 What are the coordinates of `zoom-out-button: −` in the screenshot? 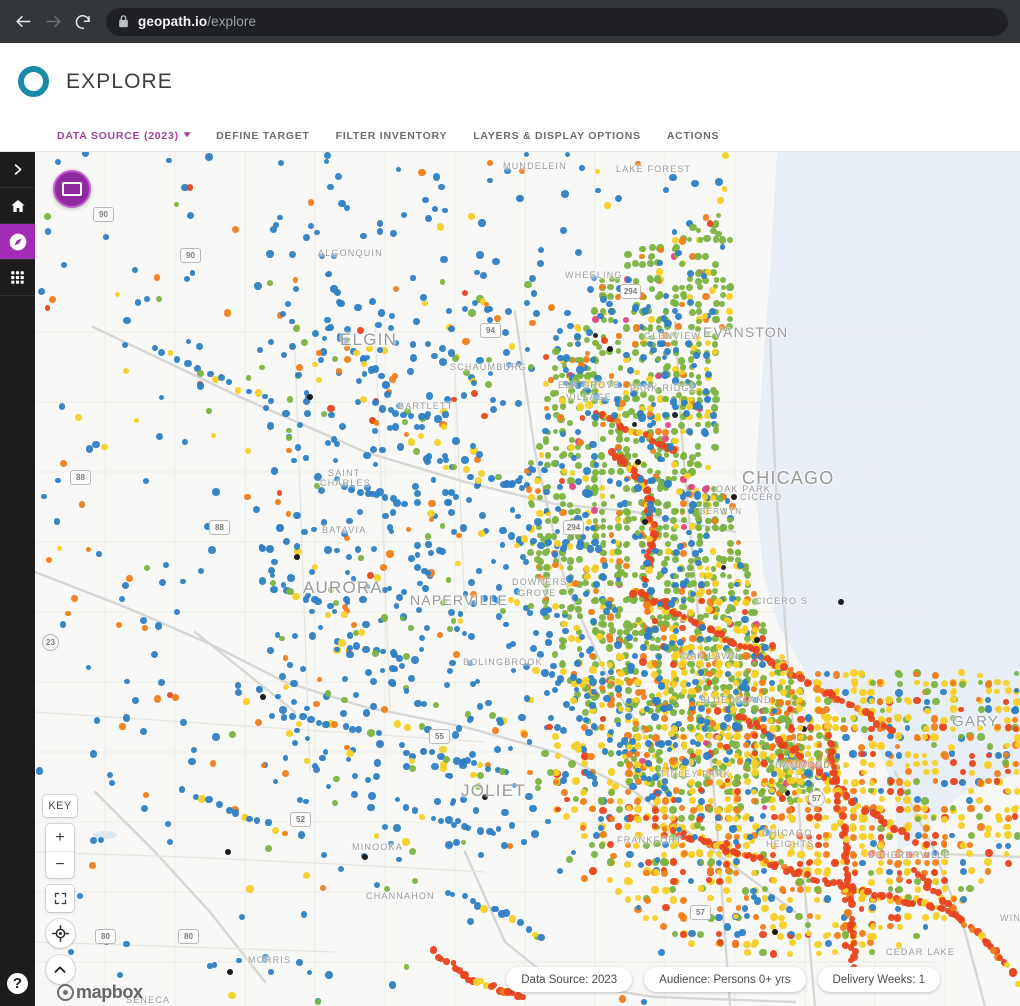 It's located at (60, 864).